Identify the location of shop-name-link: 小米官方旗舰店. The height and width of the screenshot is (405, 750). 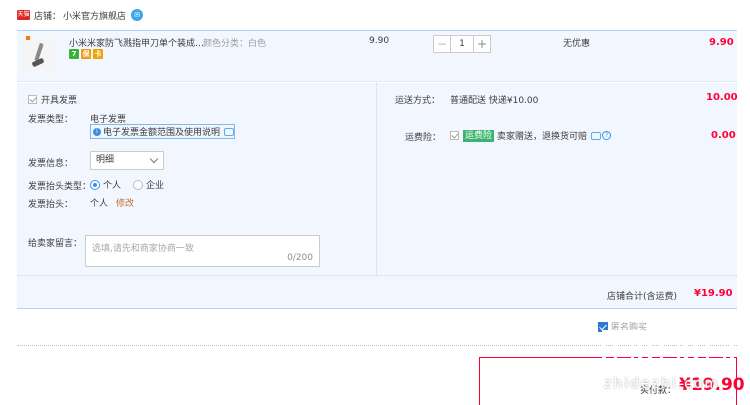
(94, 15).